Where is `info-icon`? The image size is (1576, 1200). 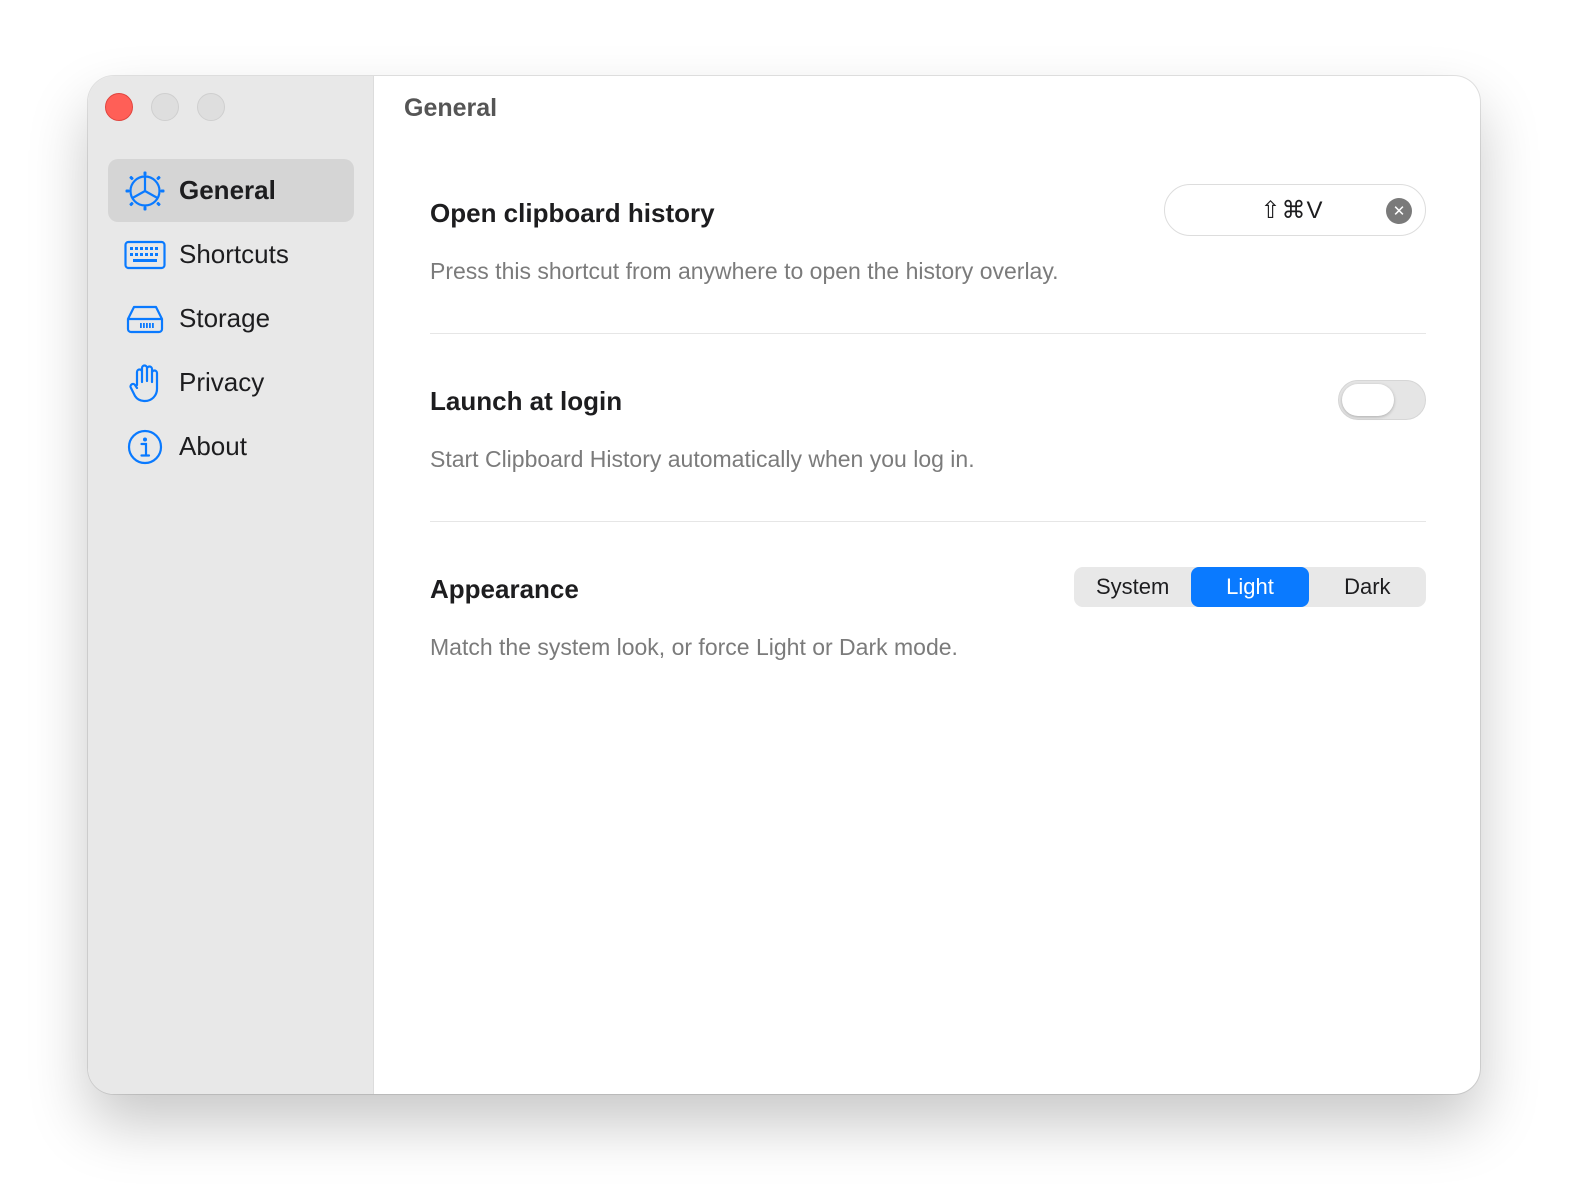
info-icon is located at coordinates (145, 447).